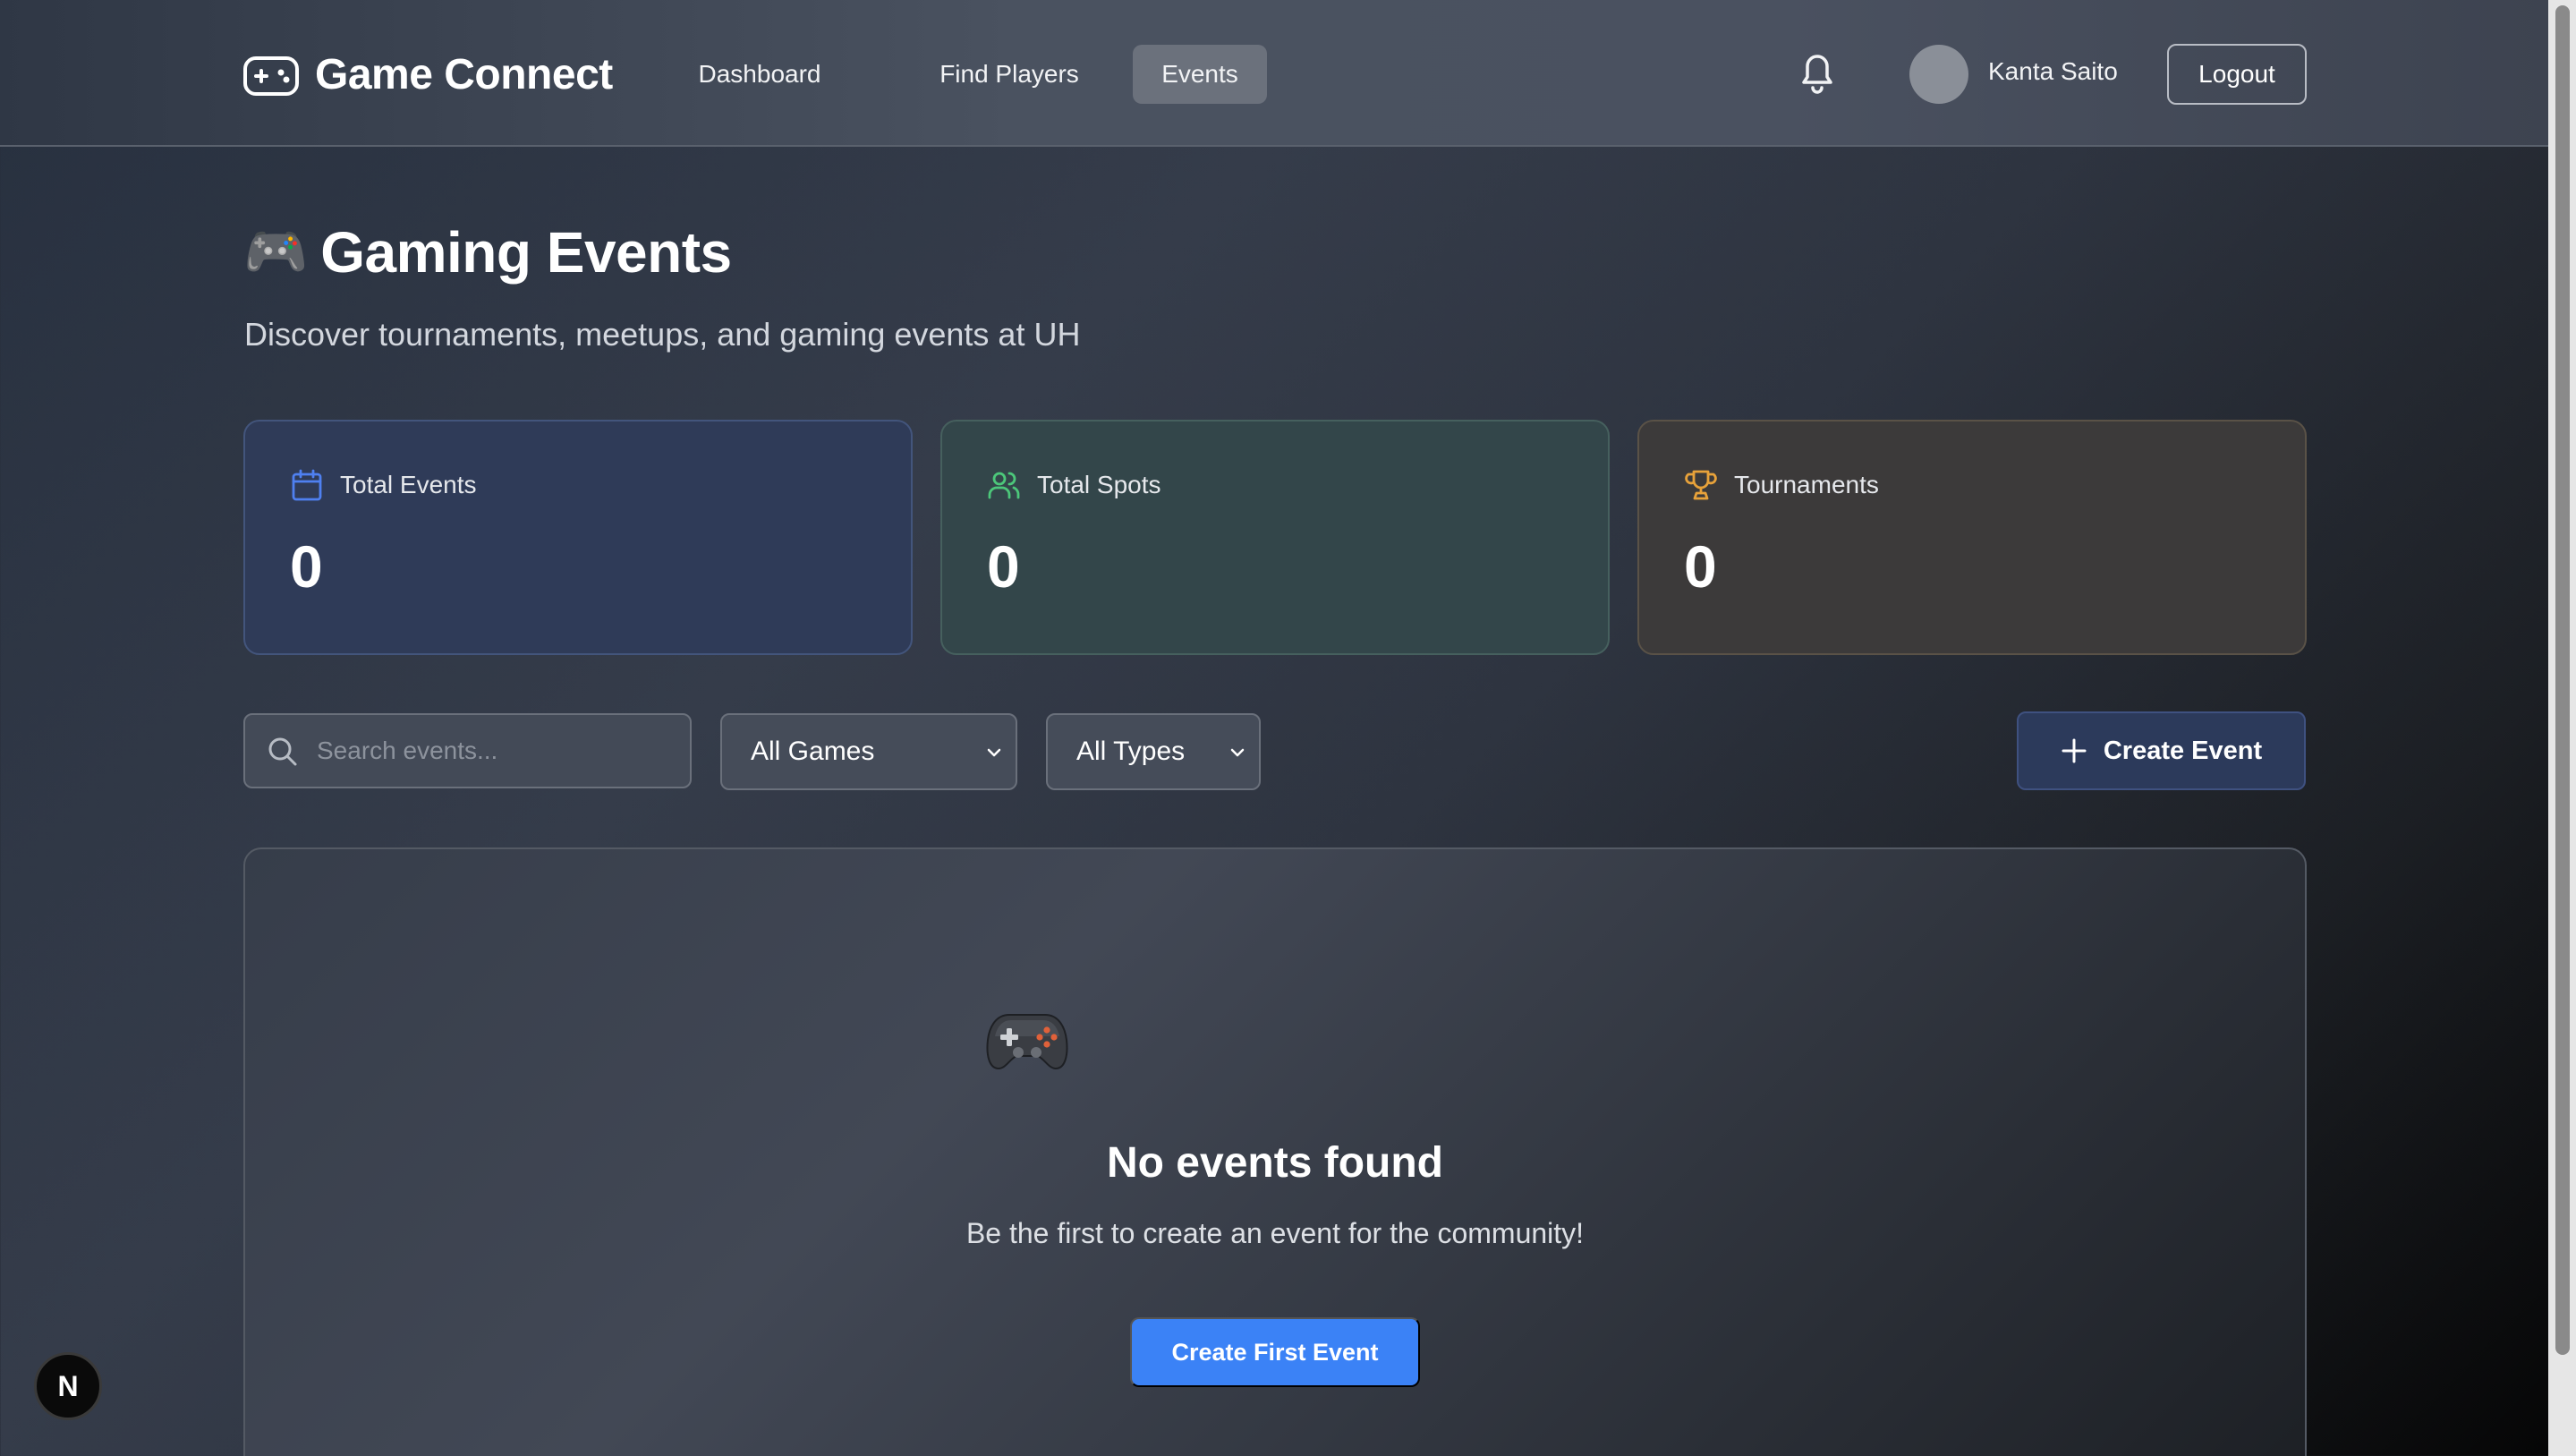  I want to click on brand-name: Game Connect, so click(464, 74).